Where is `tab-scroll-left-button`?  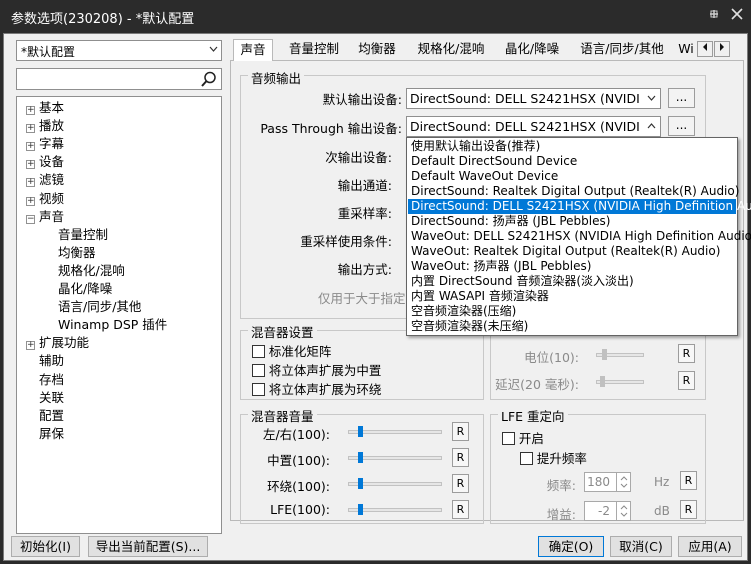
tab-scroll-left-button is located at coordinates (705, 49).